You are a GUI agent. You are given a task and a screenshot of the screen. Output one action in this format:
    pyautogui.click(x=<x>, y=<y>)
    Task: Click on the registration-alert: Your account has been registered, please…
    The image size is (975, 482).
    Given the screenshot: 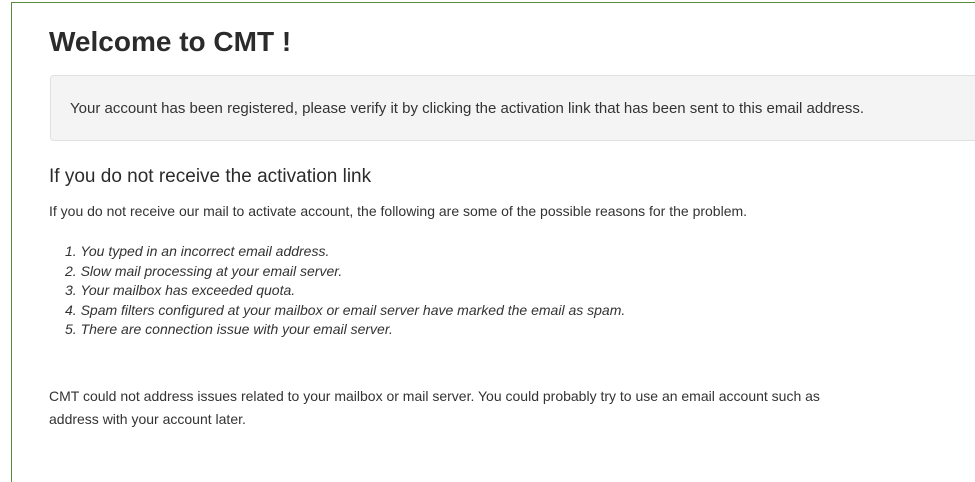 What is the action you would take?
    pyautogui.click(x=512, y=108)
    